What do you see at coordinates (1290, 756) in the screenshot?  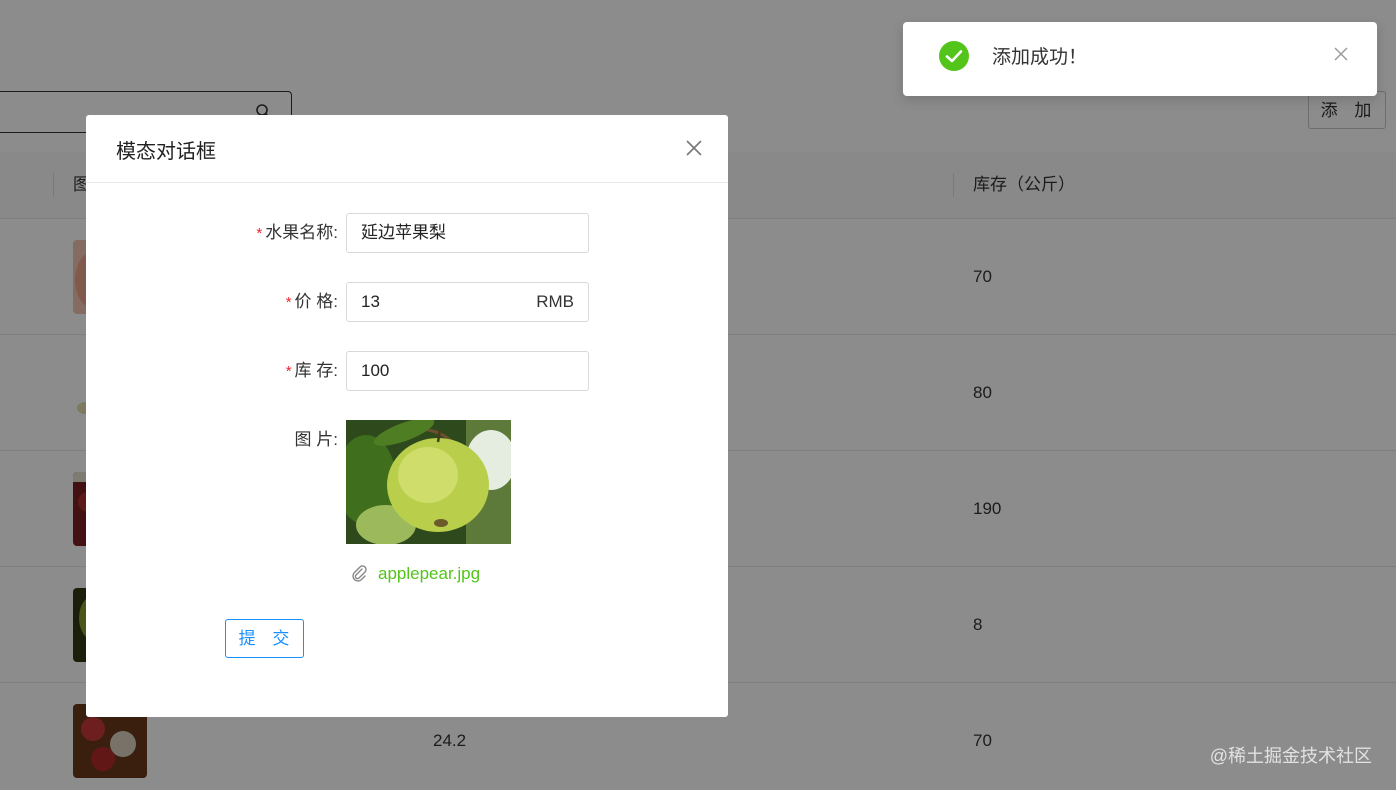 I see `watermark: @稀土掘金技术社区` at bounding box center [1290, 756].